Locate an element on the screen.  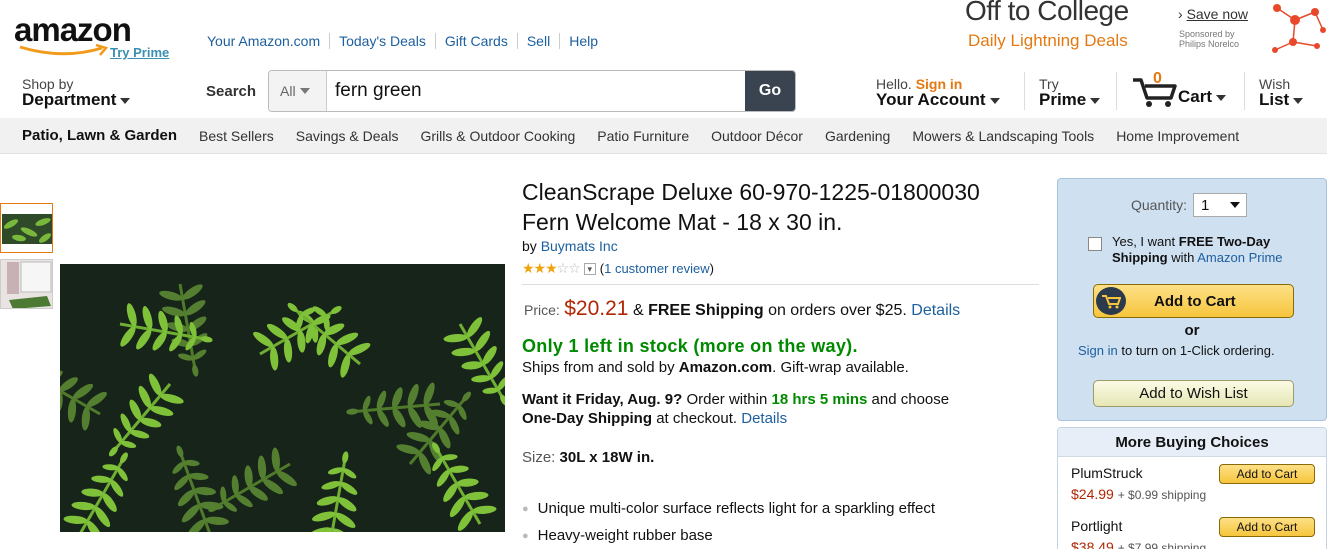
amazon-prime-link: Amazon Prime is located at coordinates (1239, 257).